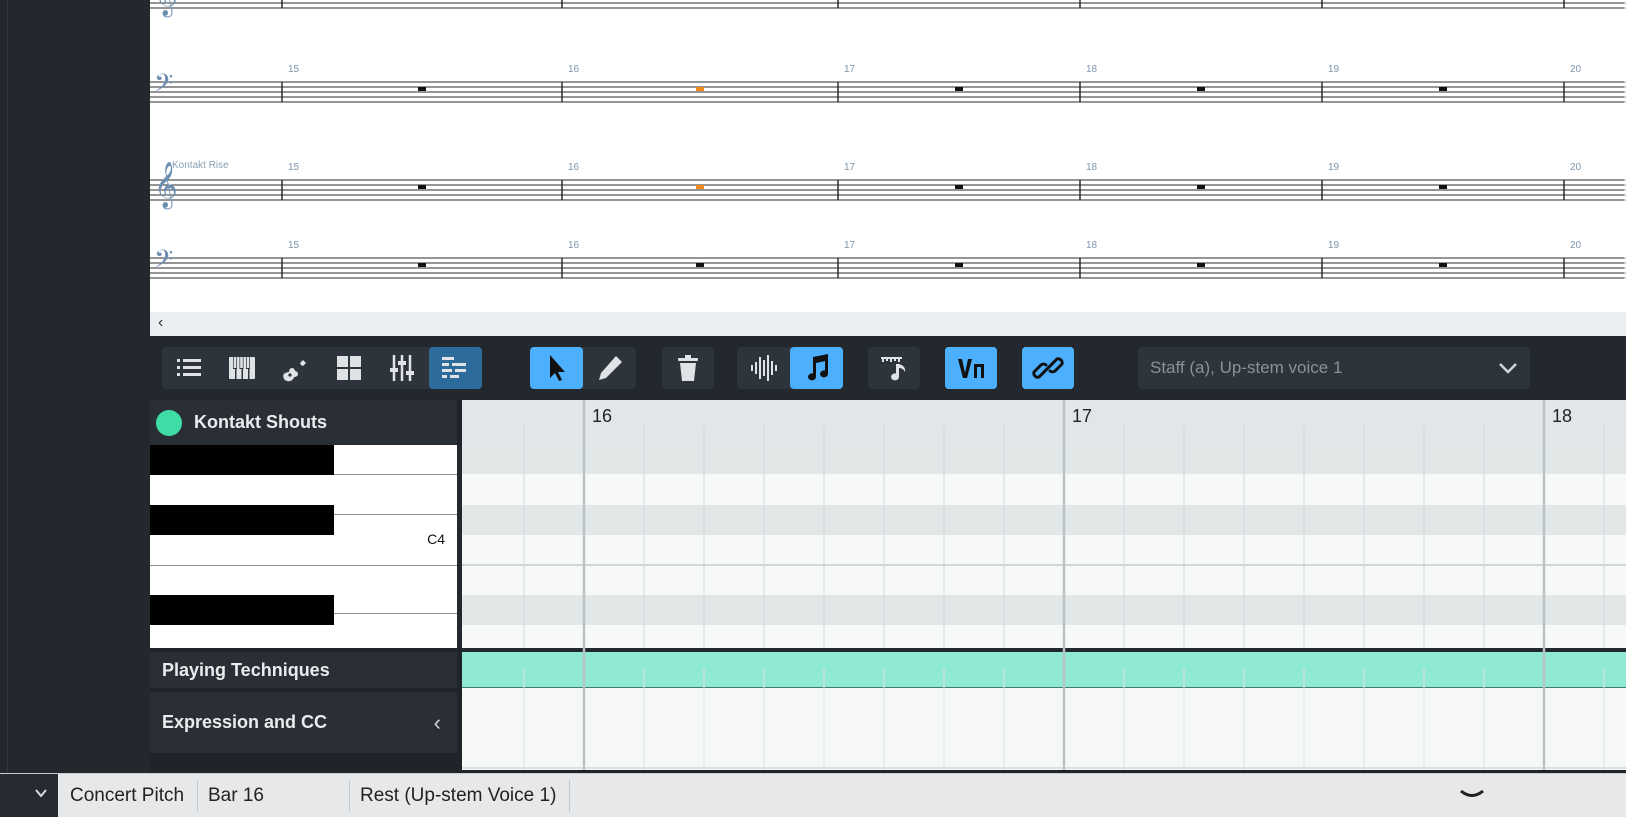  What do you see at coordinates (303, 546) in the screenshot?
I see `piano-keyboard: C4` at bounding box center [303, 546].